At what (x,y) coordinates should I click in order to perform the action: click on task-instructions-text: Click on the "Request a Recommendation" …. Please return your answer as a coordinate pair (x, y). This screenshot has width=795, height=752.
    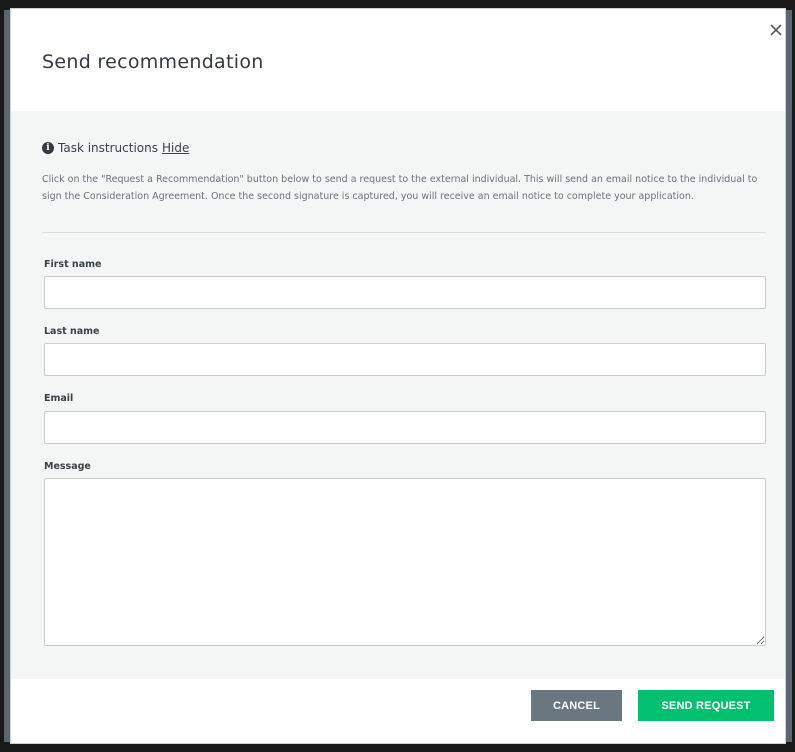
    Looking at the image, I should click on (400, 188).